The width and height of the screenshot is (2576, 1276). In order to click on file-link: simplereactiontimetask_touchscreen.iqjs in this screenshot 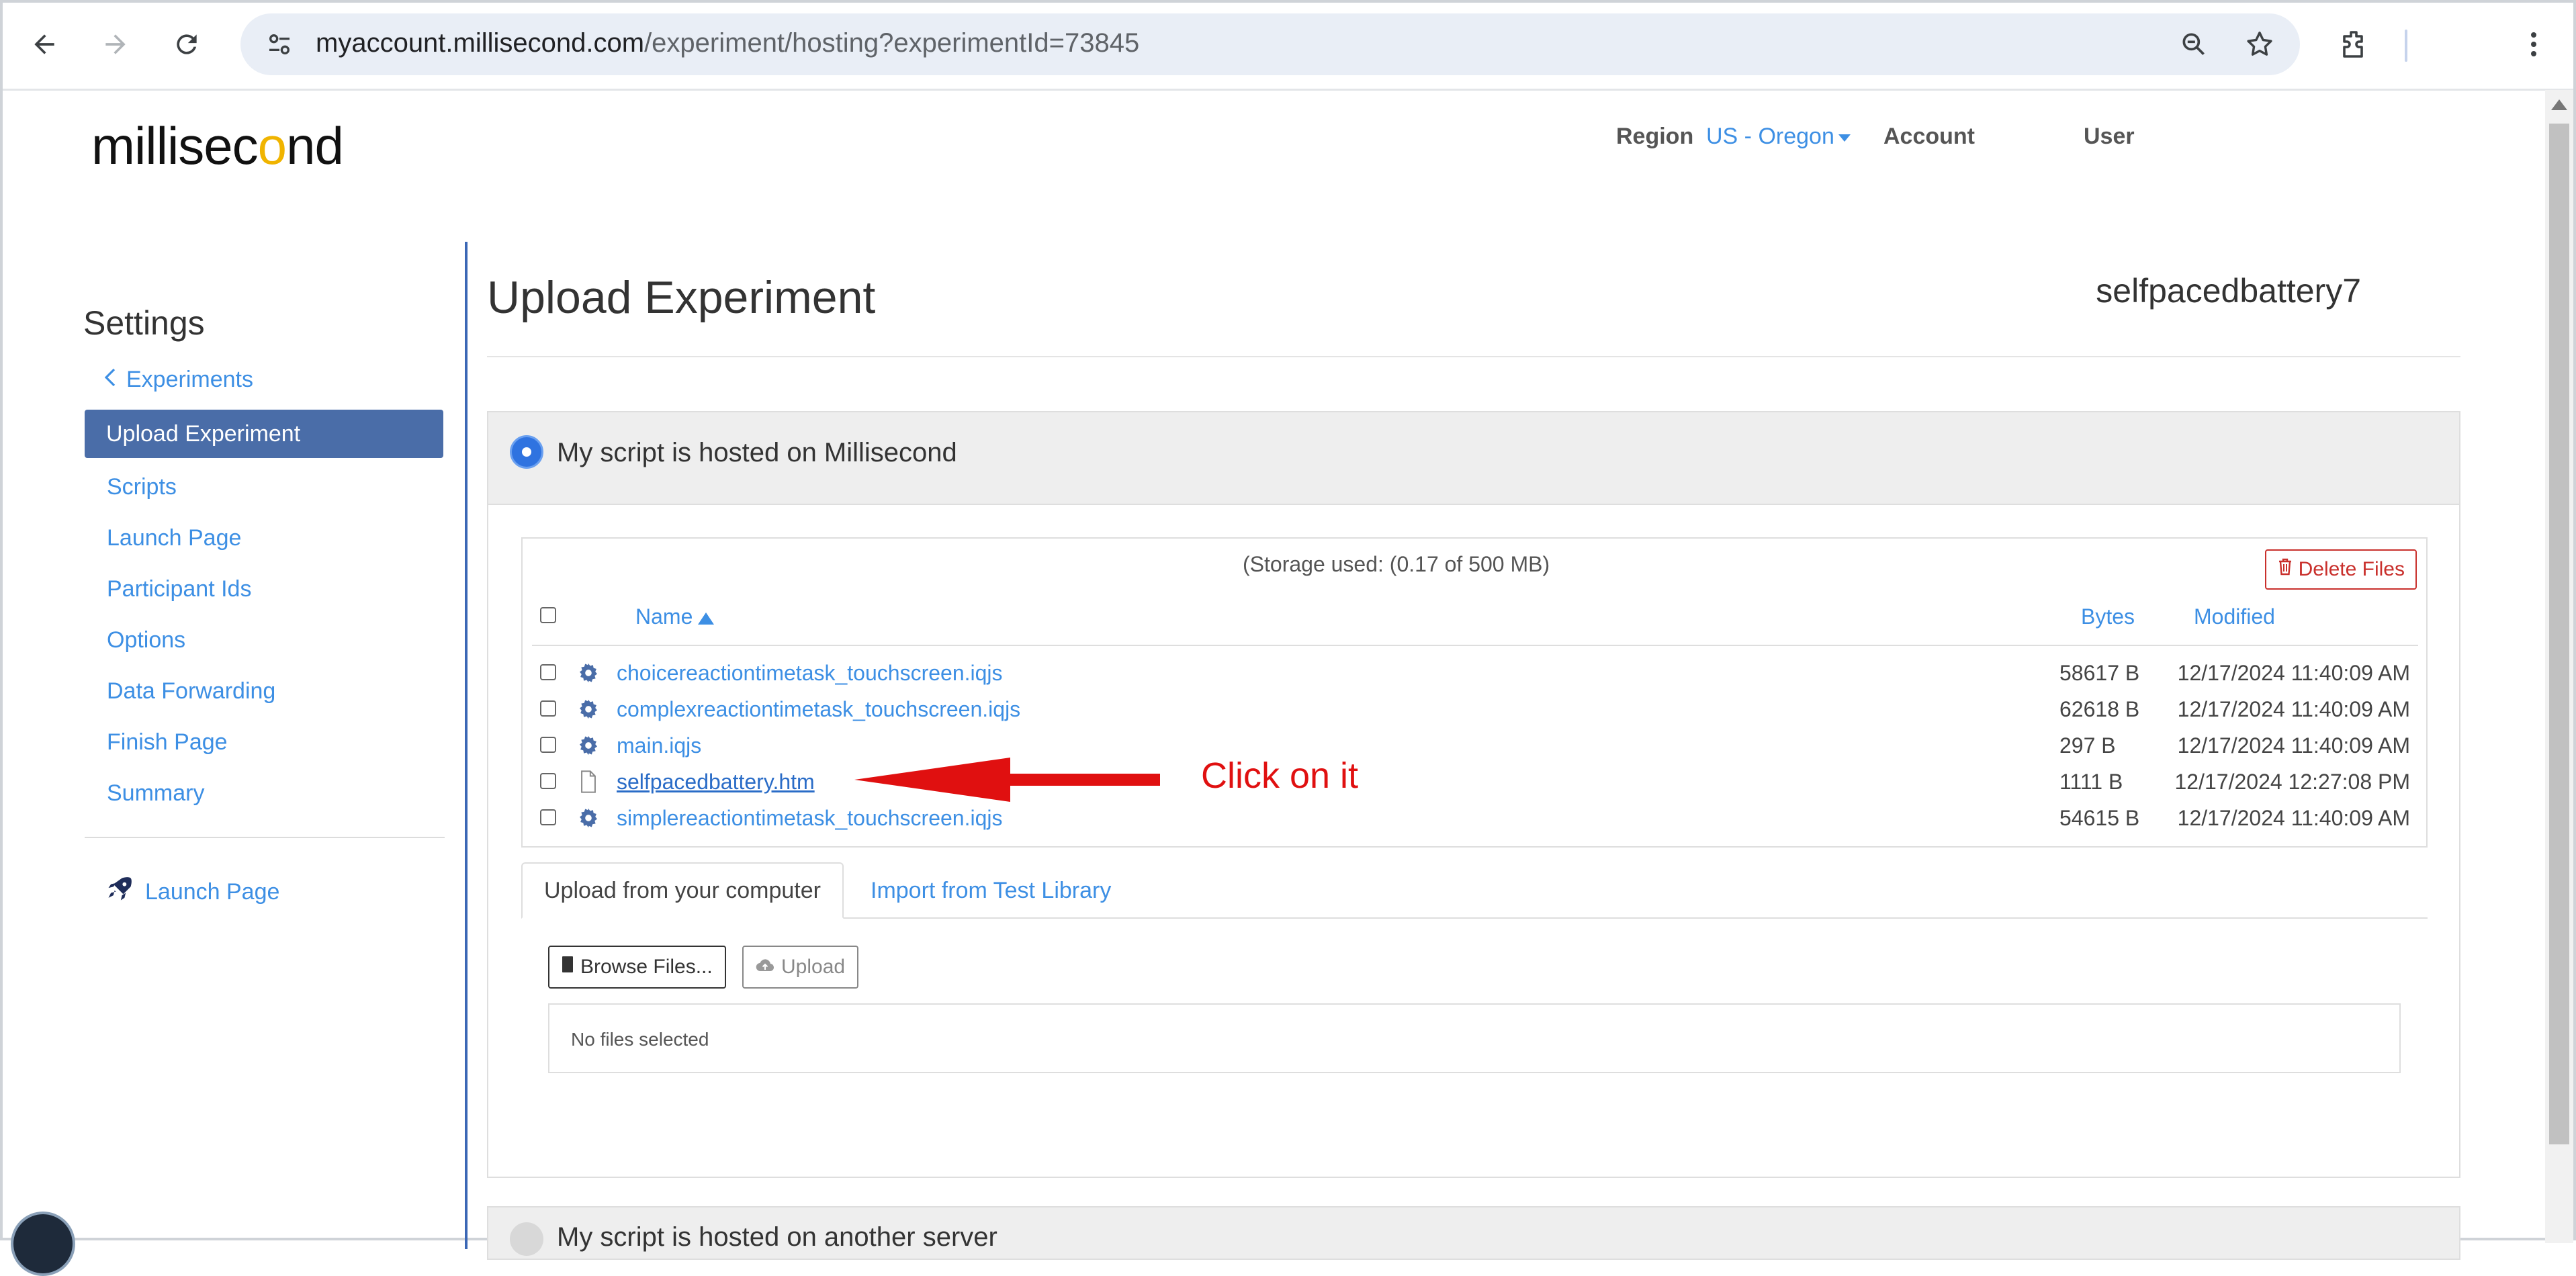, I will do `click(809, 819)`.